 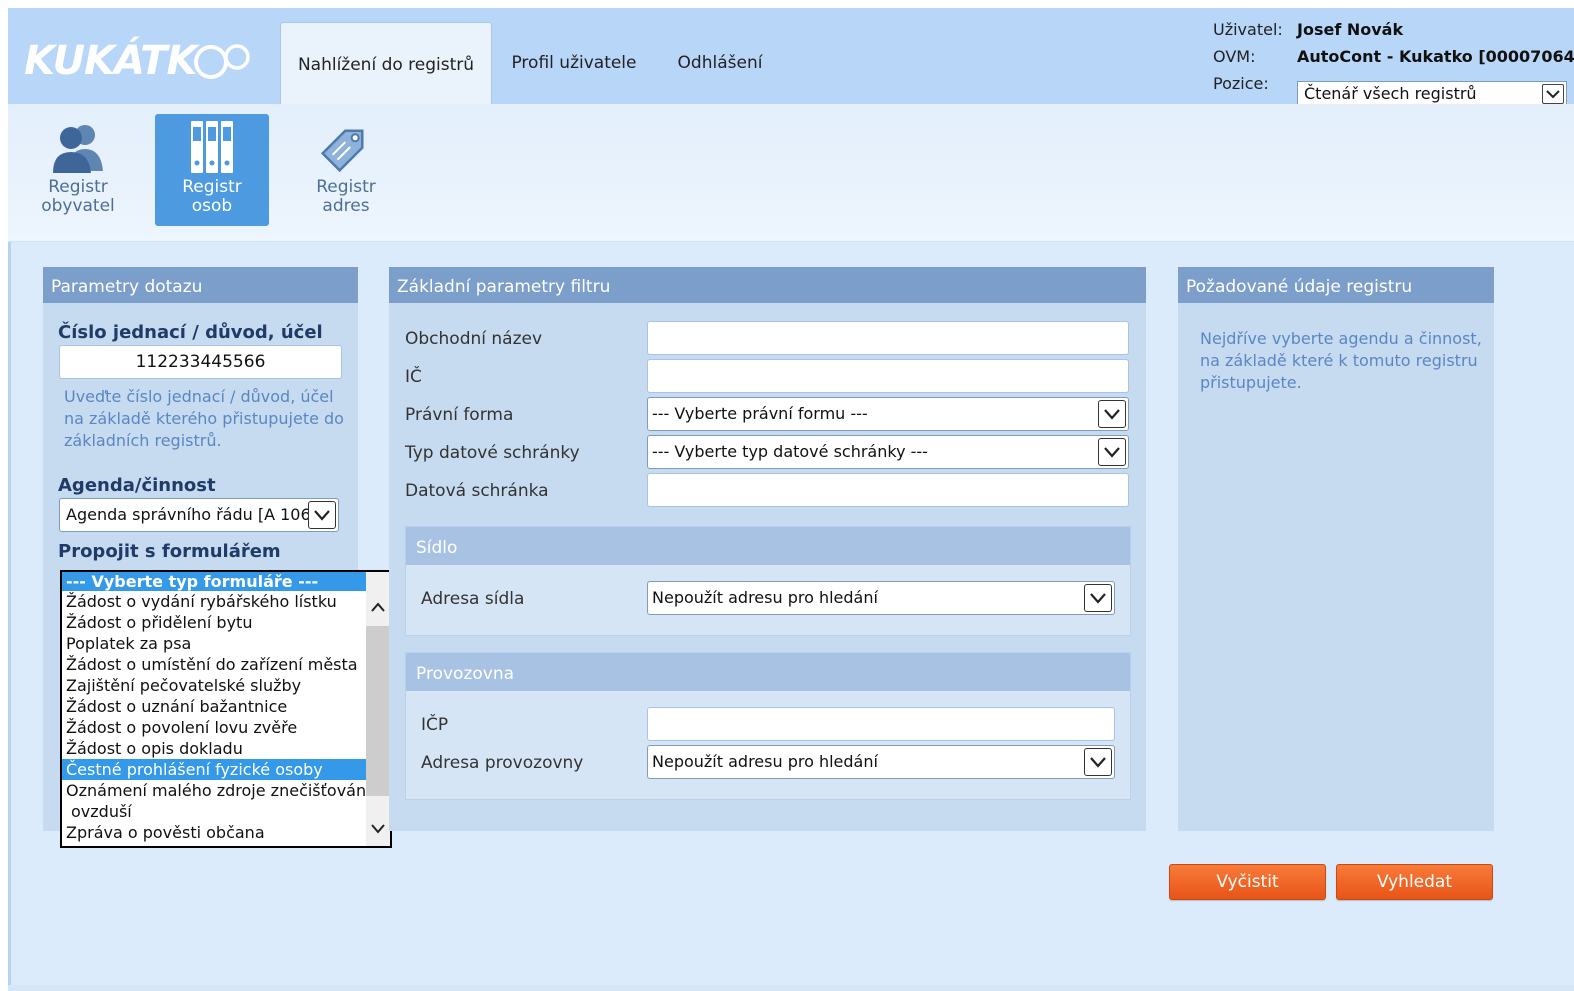 I want to click on seat-address-label: Adresa sídla, so click(x=473, y=599).